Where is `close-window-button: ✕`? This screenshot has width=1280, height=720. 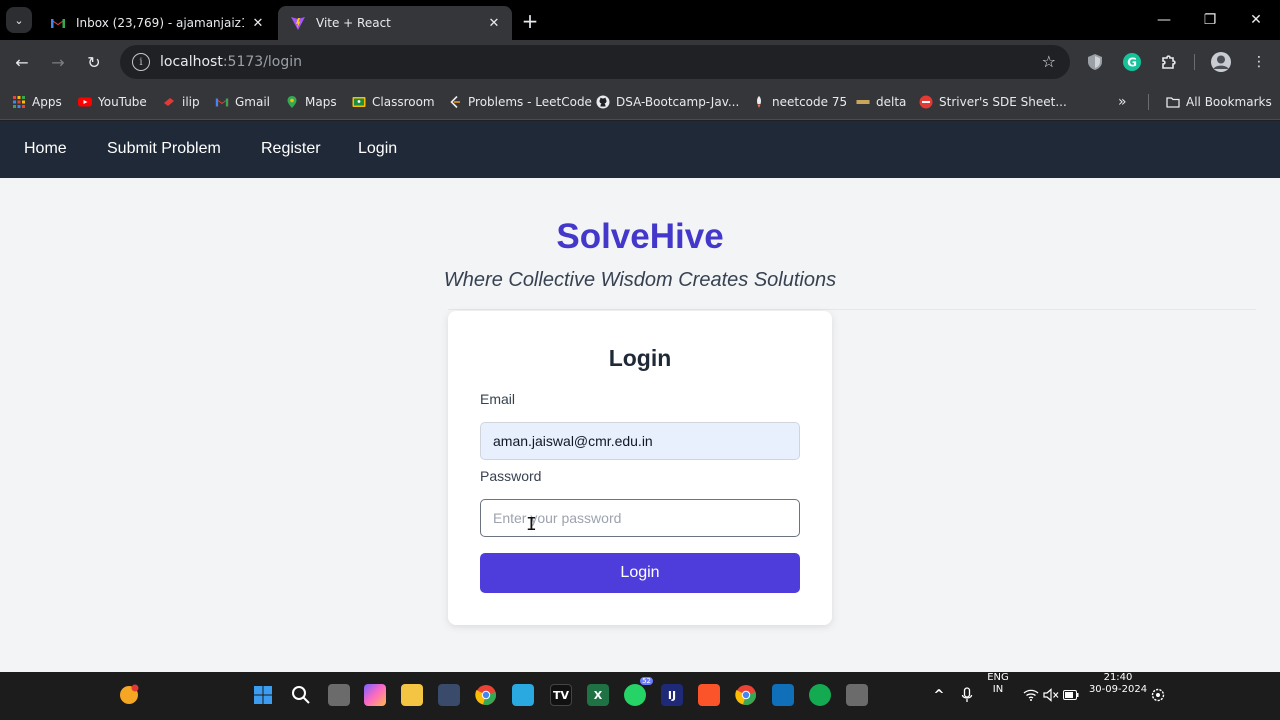 close-window-button: ✕ is located at coordinates (1256, 20).